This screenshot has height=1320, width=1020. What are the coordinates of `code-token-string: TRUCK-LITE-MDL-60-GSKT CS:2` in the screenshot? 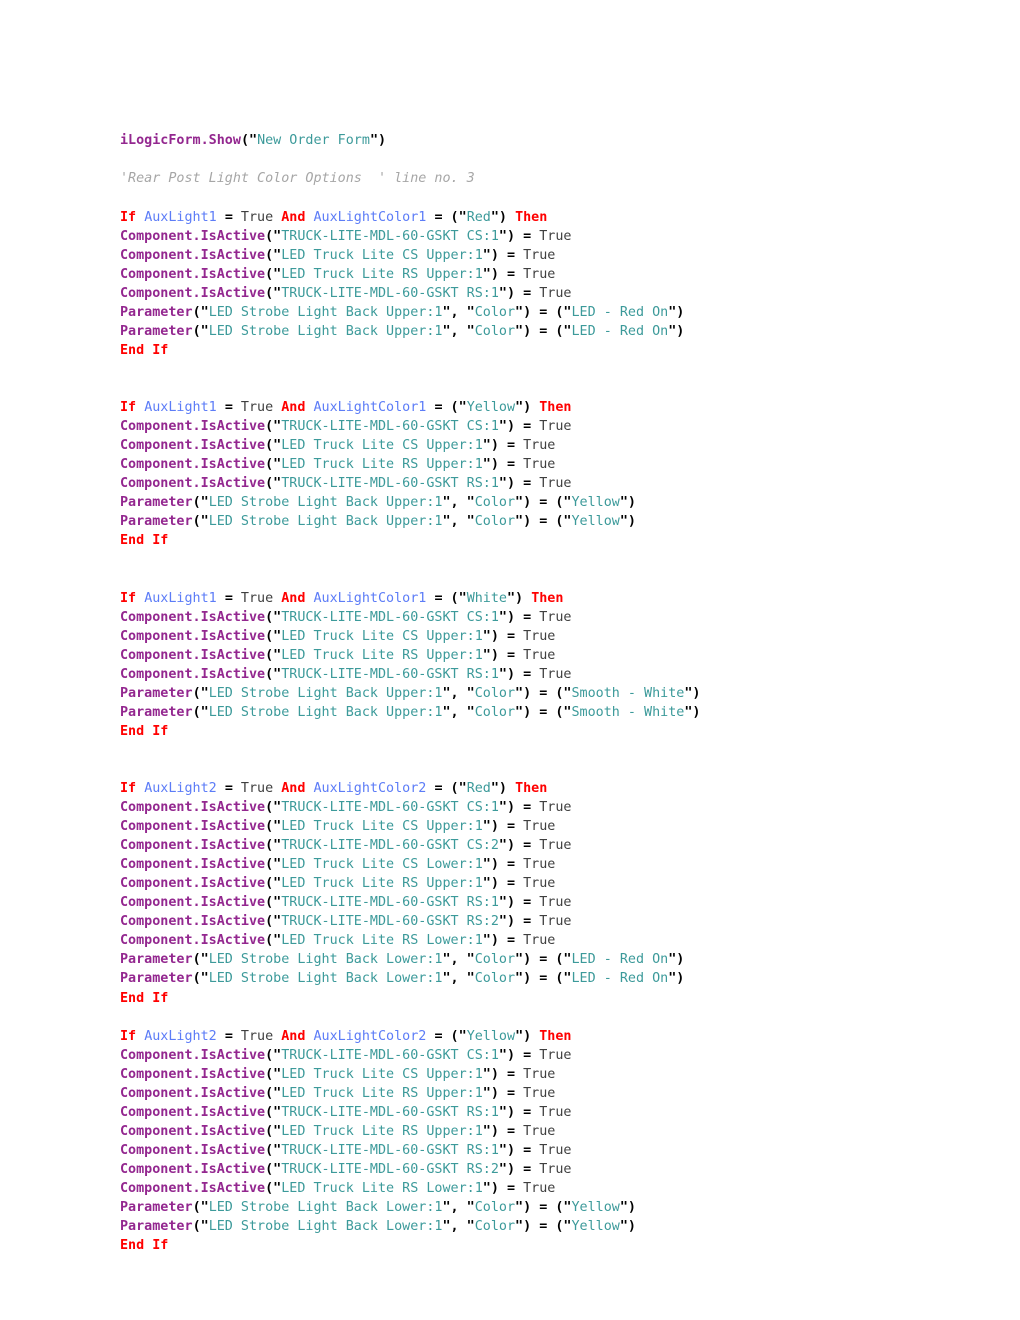 It's located at (390, 846).